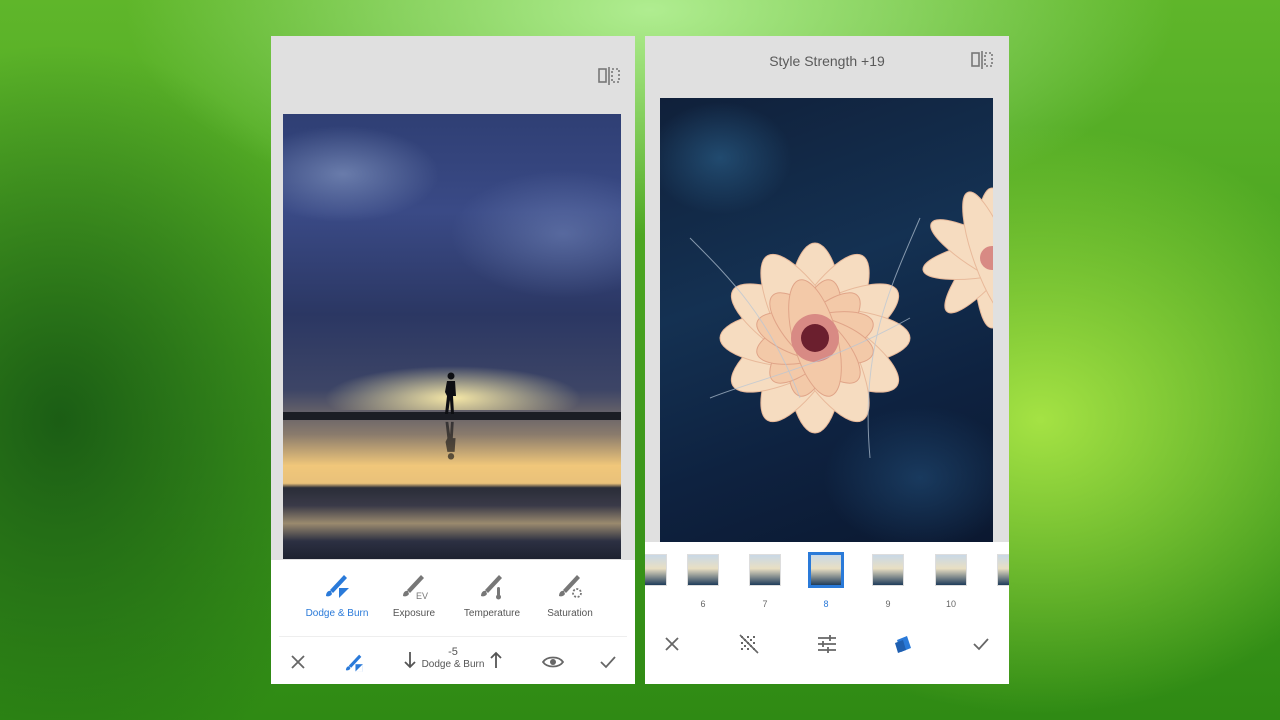  I want to click on filter-thumbnail: 10, so click(951, 580).